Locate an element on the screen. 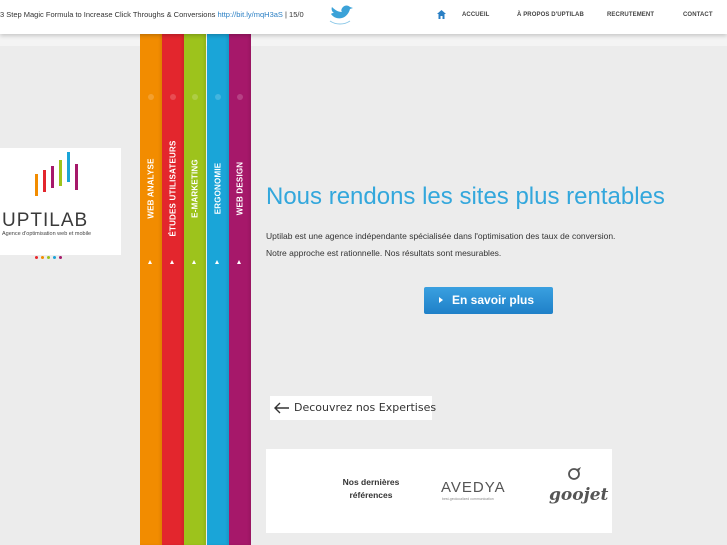  nav-recrutement: RECRUTEMENT is located at coordinates (630, 15).